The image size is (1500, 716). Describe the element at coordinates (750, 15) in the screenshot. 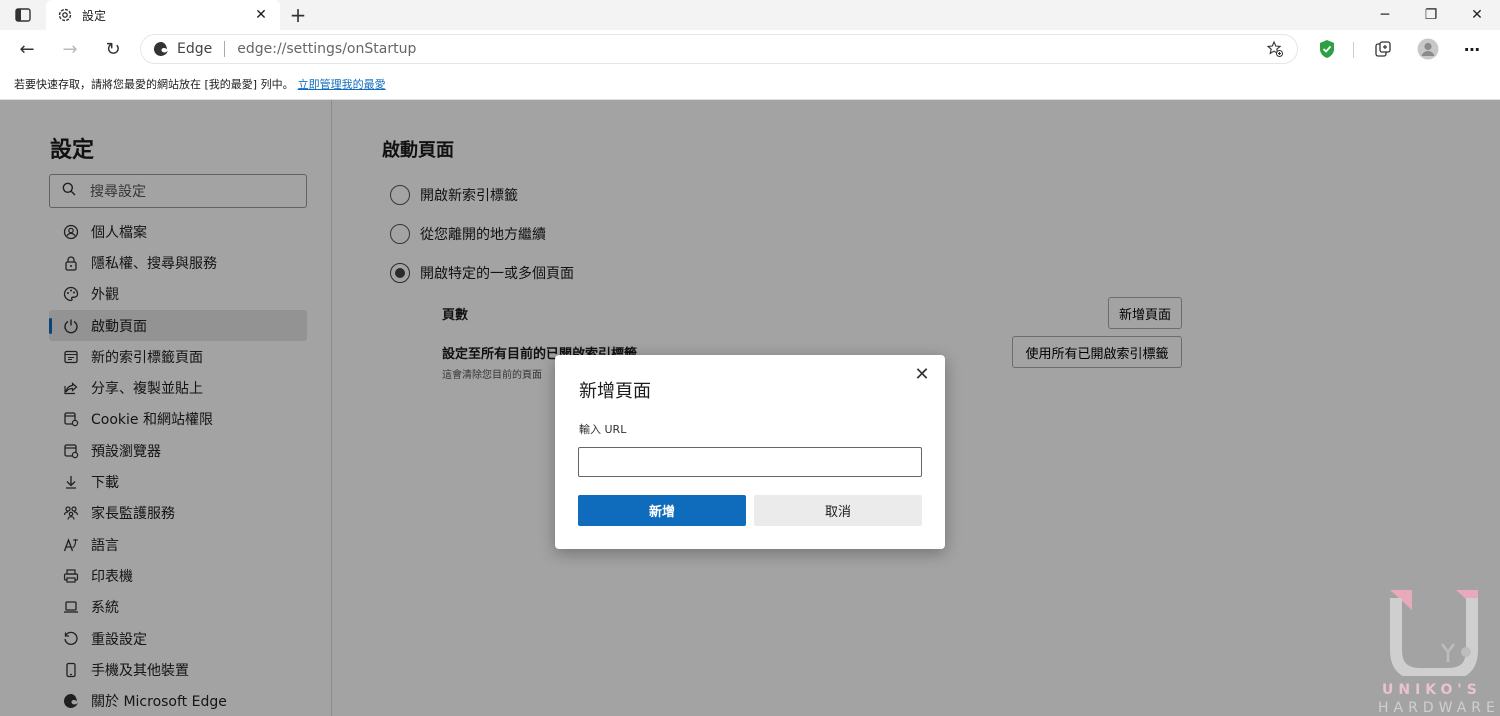

I see `tab-strip: 設定 ✕ + ─ ❐ ✕` at that location.